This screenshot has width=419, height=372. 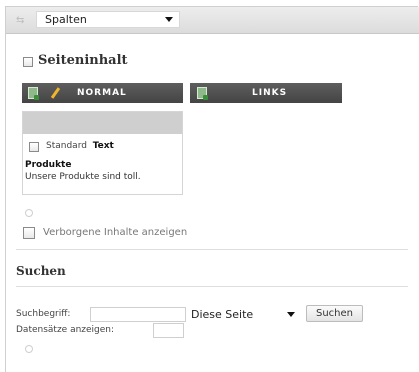 I want to click on content-element-title: Produkte, so click(x=48, y=165).